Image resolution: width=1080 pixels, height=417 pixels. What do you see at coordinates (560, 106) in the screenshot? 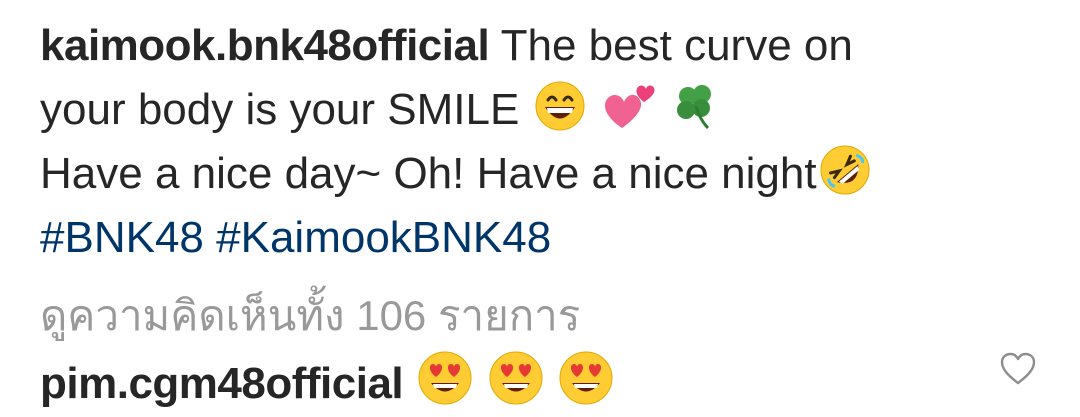
I see `grinning-face-emoji-icon` at bounding box center [560, 106].